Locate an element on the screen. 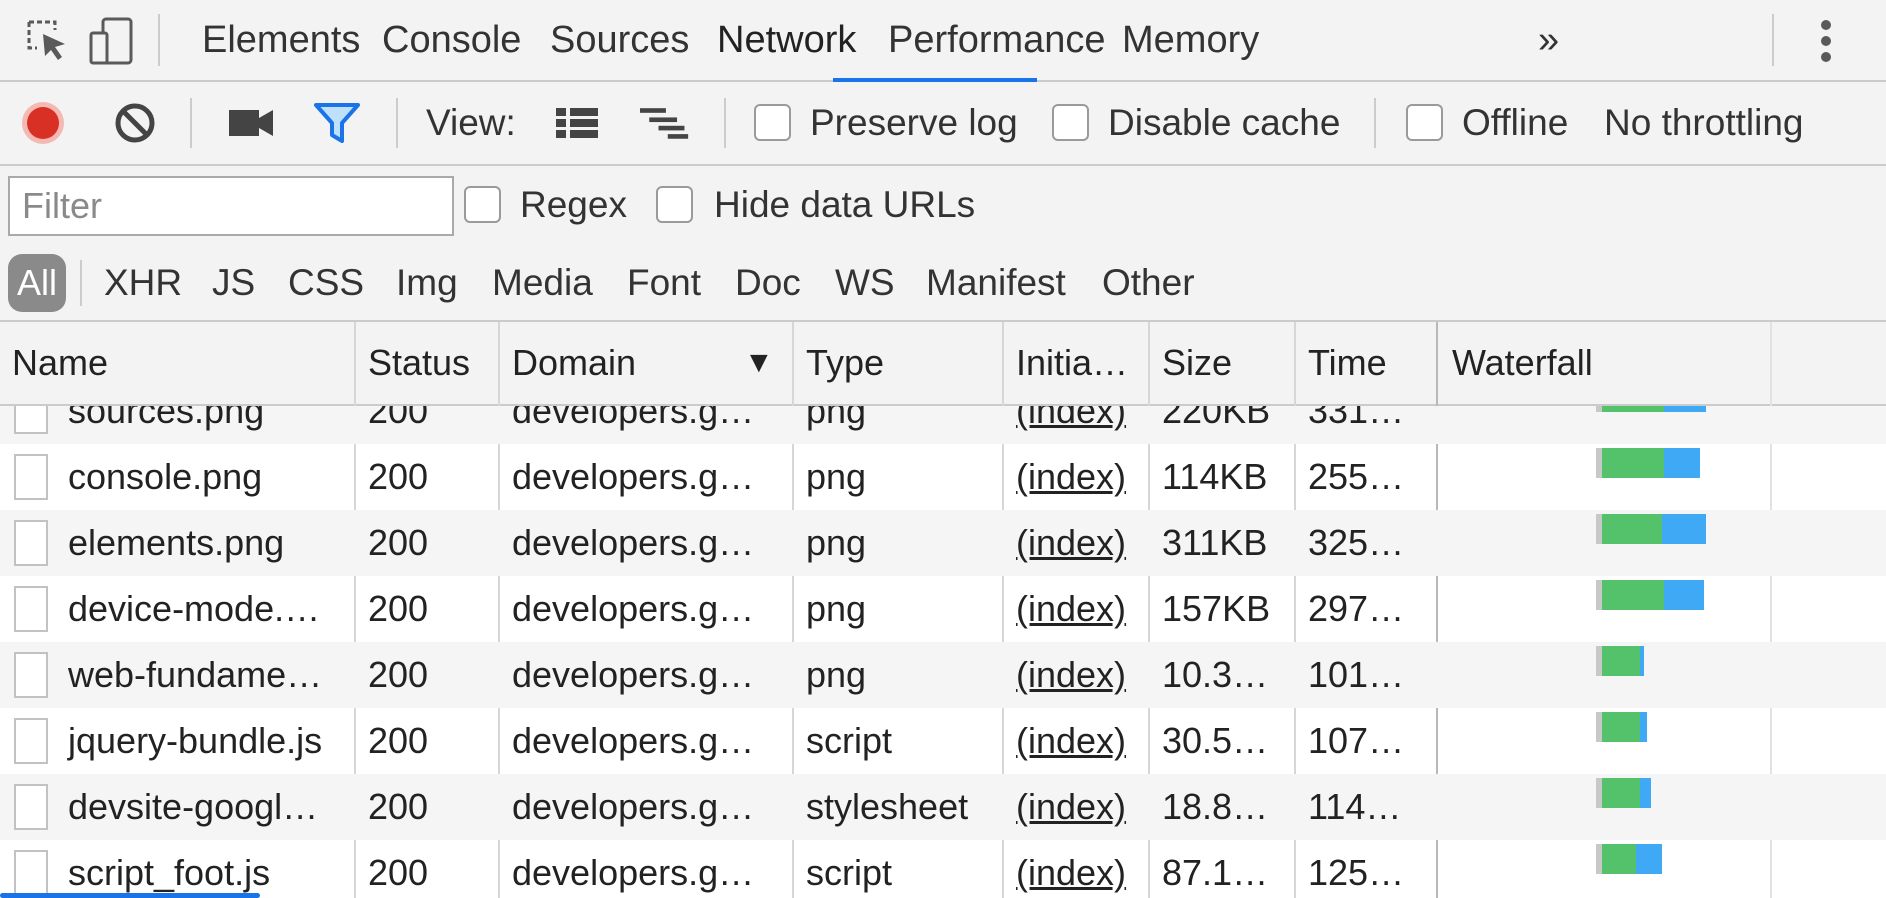 The image size is (1886, 898). request-size: 114KB is located at coordinates (1215, 476).